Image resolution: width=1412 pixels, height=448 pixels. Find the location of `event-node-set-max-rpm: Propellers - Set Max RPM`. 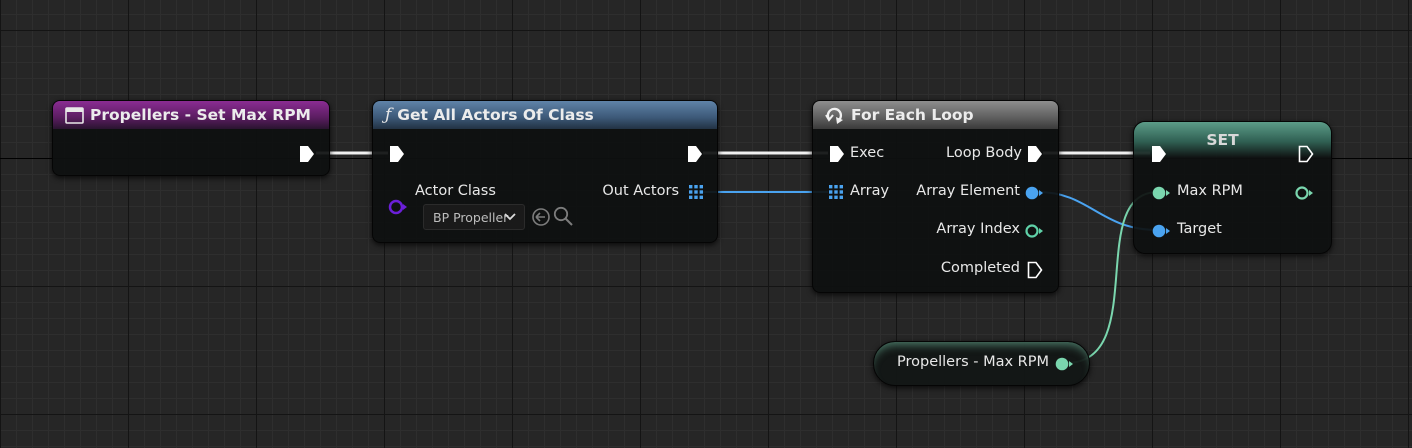

event-node-set-max-rpm: Propellers - Set Max RPM is located at coordinates (191, 138).